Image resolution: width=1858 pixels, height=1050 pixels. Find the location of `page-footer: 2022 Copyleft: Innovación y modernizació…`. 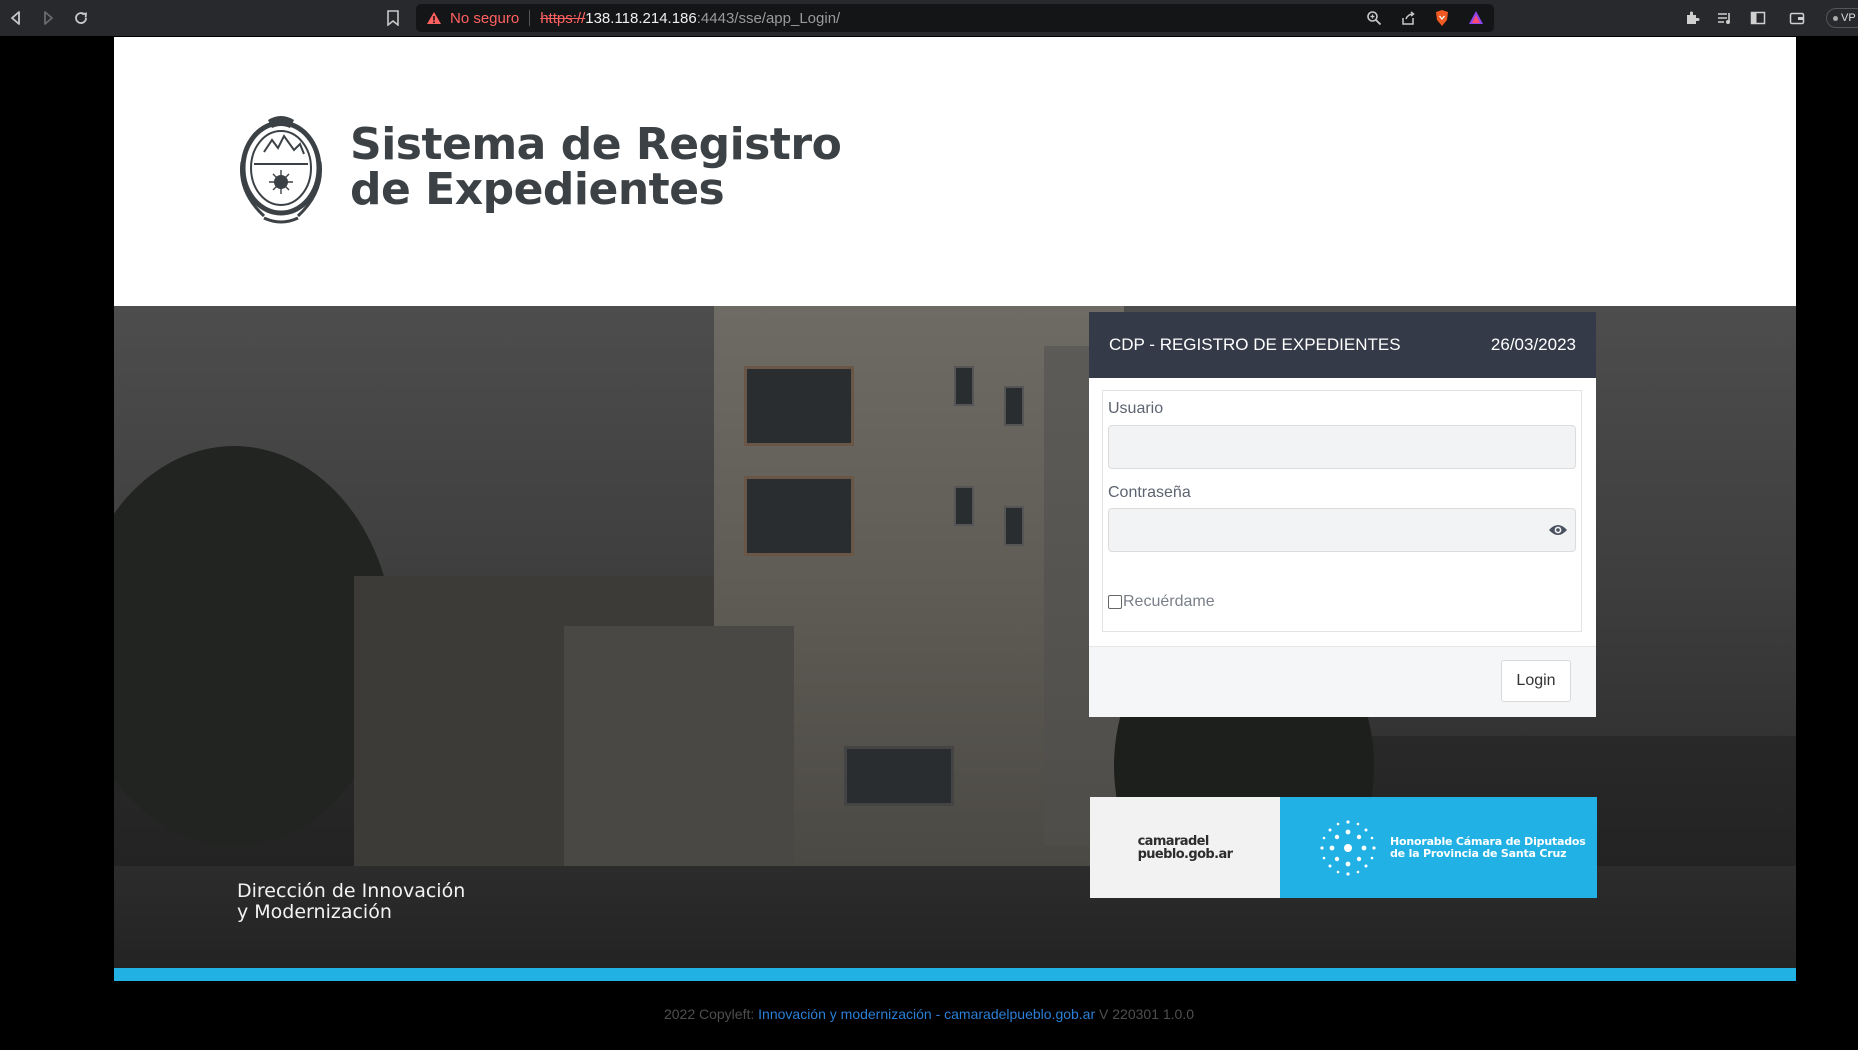

page-footer: 2022 Copyleft: Innovación y modernizació… is located at coordinates (929, 1014).